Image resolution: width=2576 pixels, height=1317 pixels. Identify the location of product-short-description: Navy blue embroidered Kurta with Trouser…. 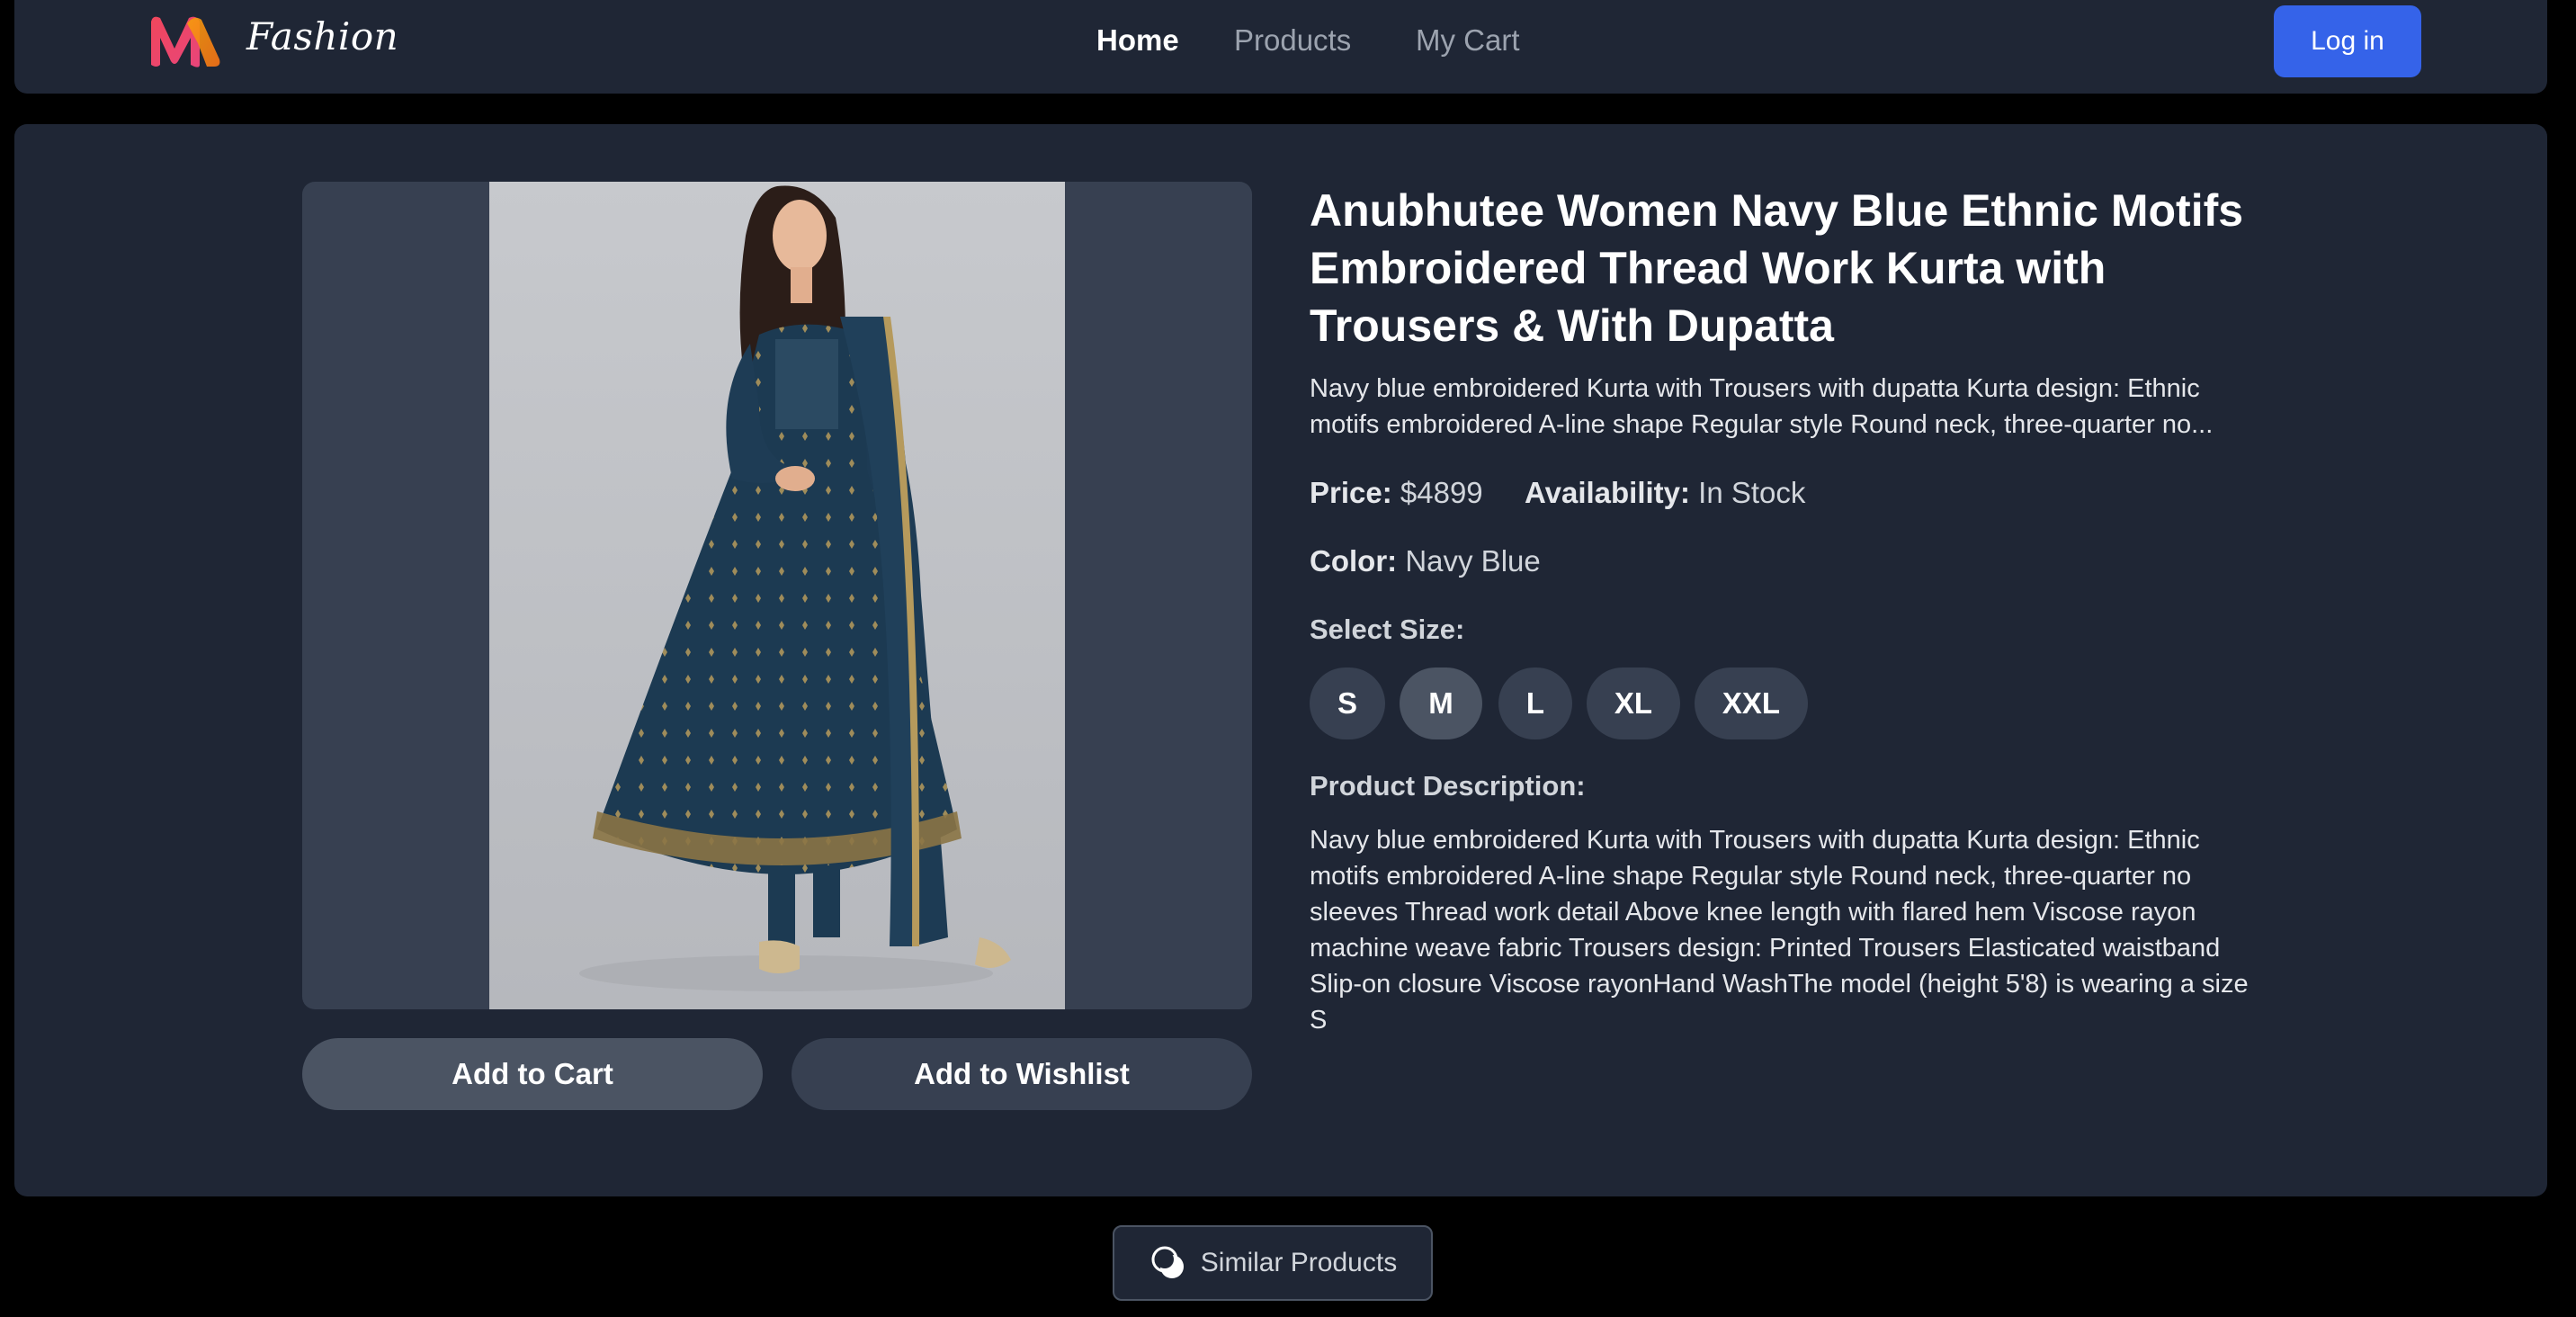
(1762, 406).